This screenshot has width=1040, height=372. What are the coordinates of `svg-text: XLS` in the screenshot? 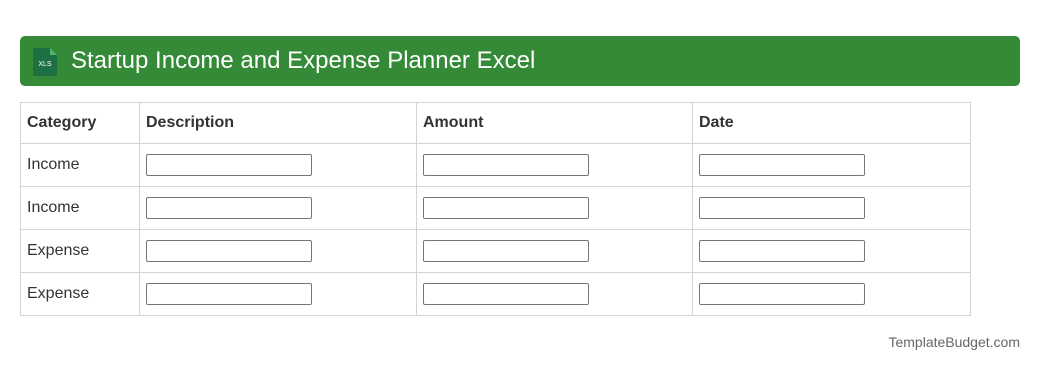 It's located at (45, 64).